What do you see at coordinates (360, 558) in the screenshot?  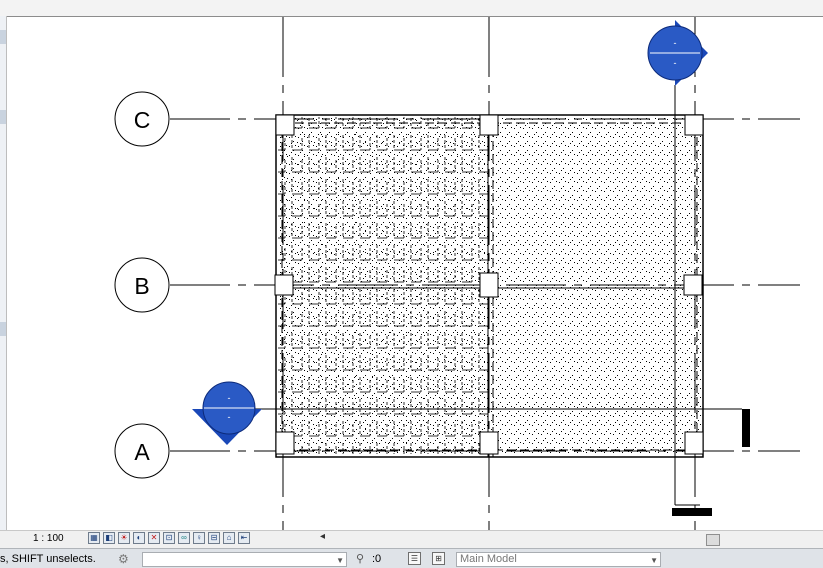 I see `filter-icon: ⚲` at bounding box center [360, 558].